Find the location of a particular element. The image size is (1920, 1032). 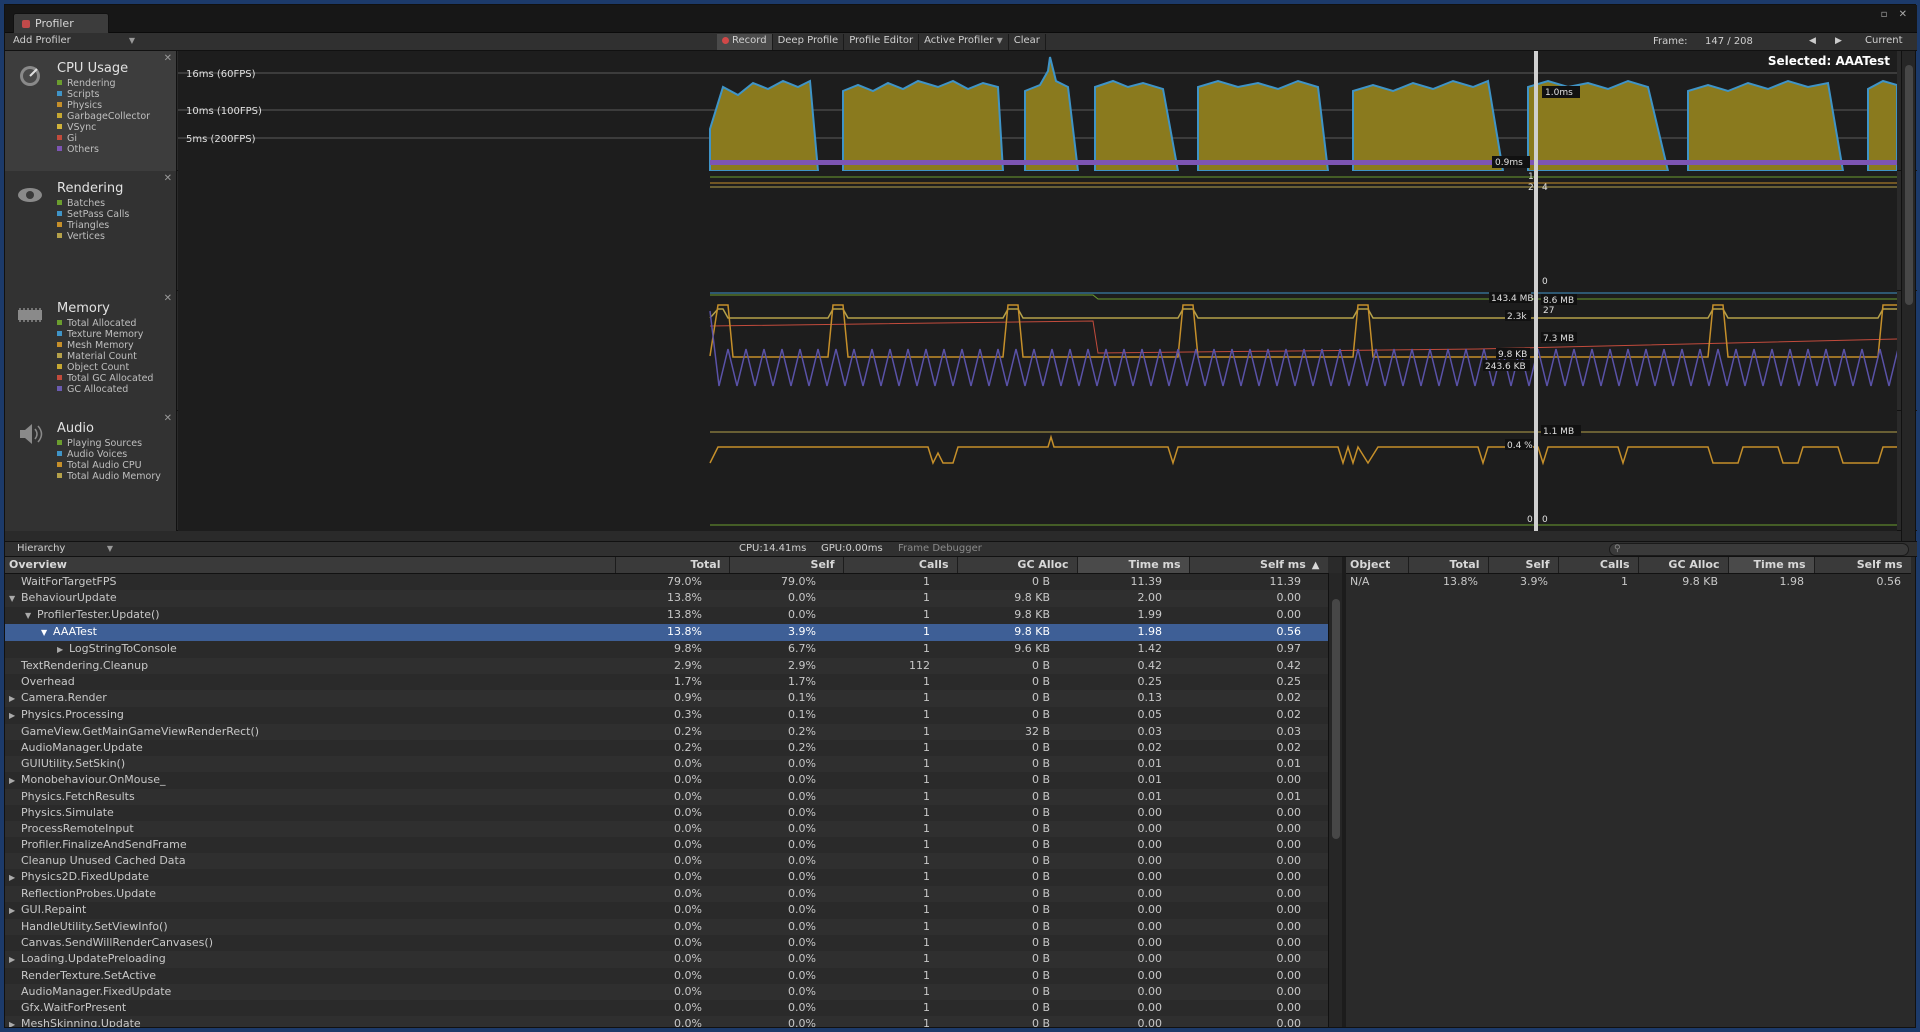

hierarchy-search-input: ⚲ is located at coordinates (1759, 549).